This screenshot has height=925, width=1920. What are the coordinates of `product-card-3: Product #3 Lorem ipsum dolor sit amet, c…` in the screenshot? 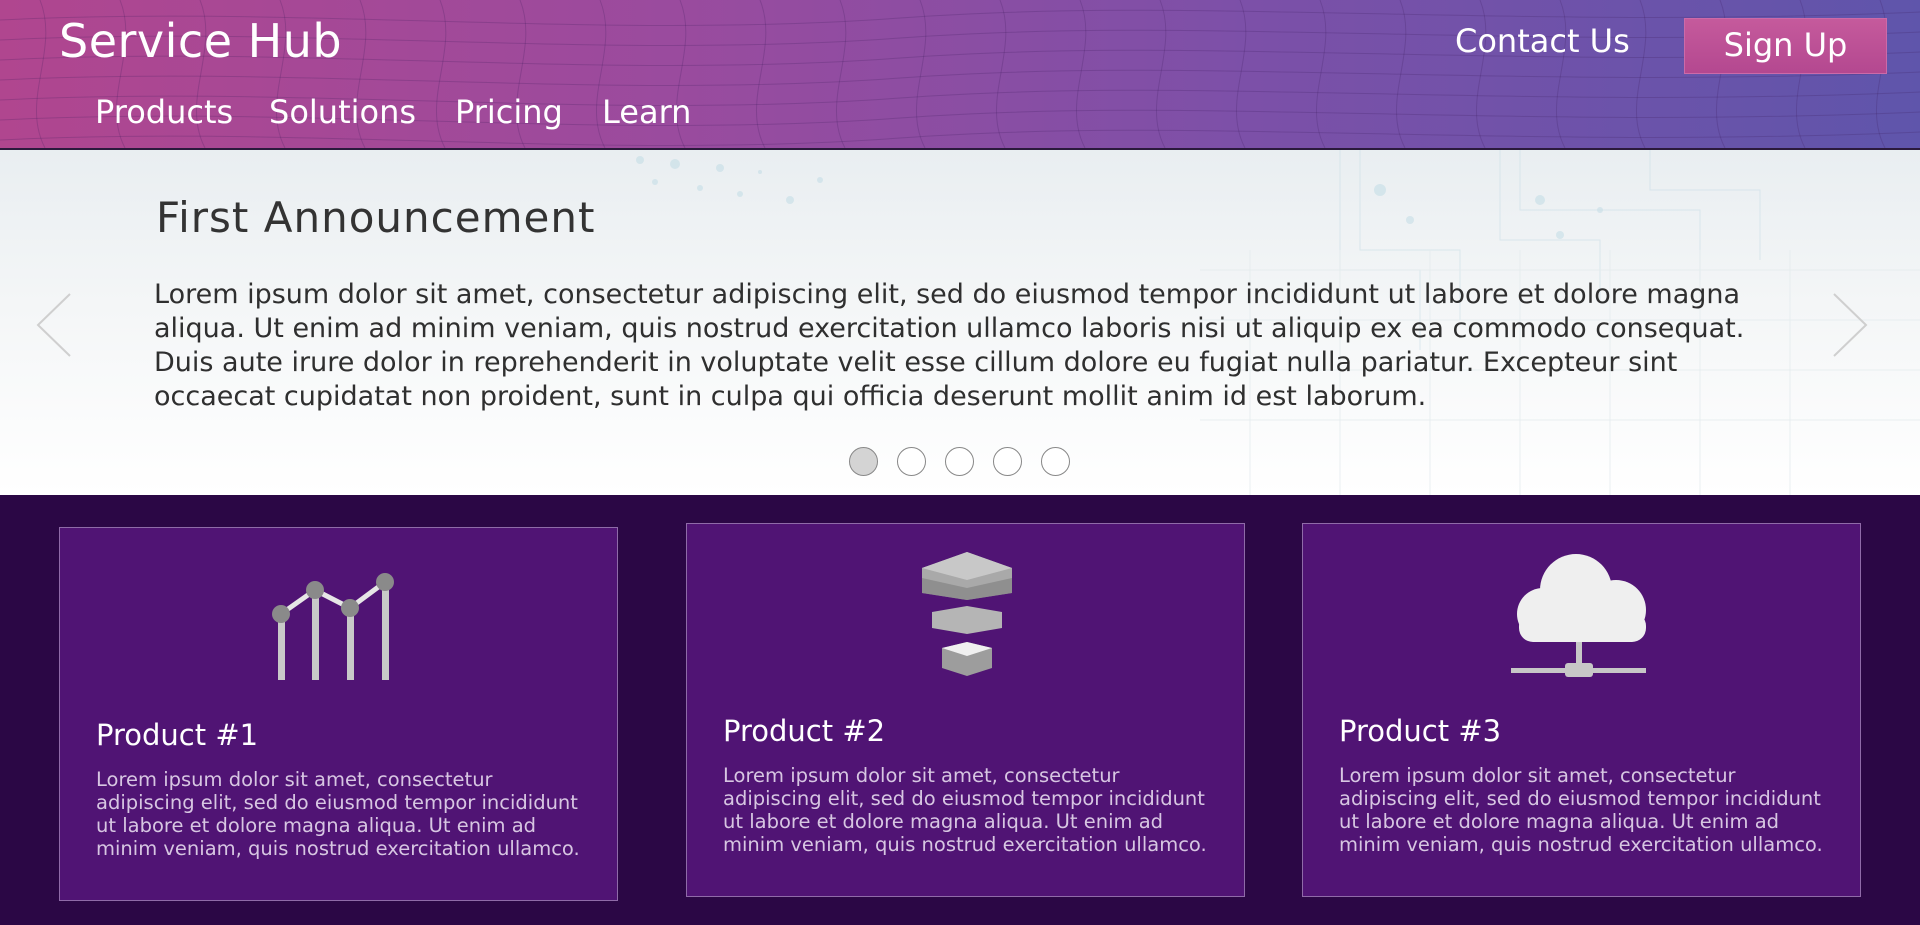 It's located at (1581, 710).